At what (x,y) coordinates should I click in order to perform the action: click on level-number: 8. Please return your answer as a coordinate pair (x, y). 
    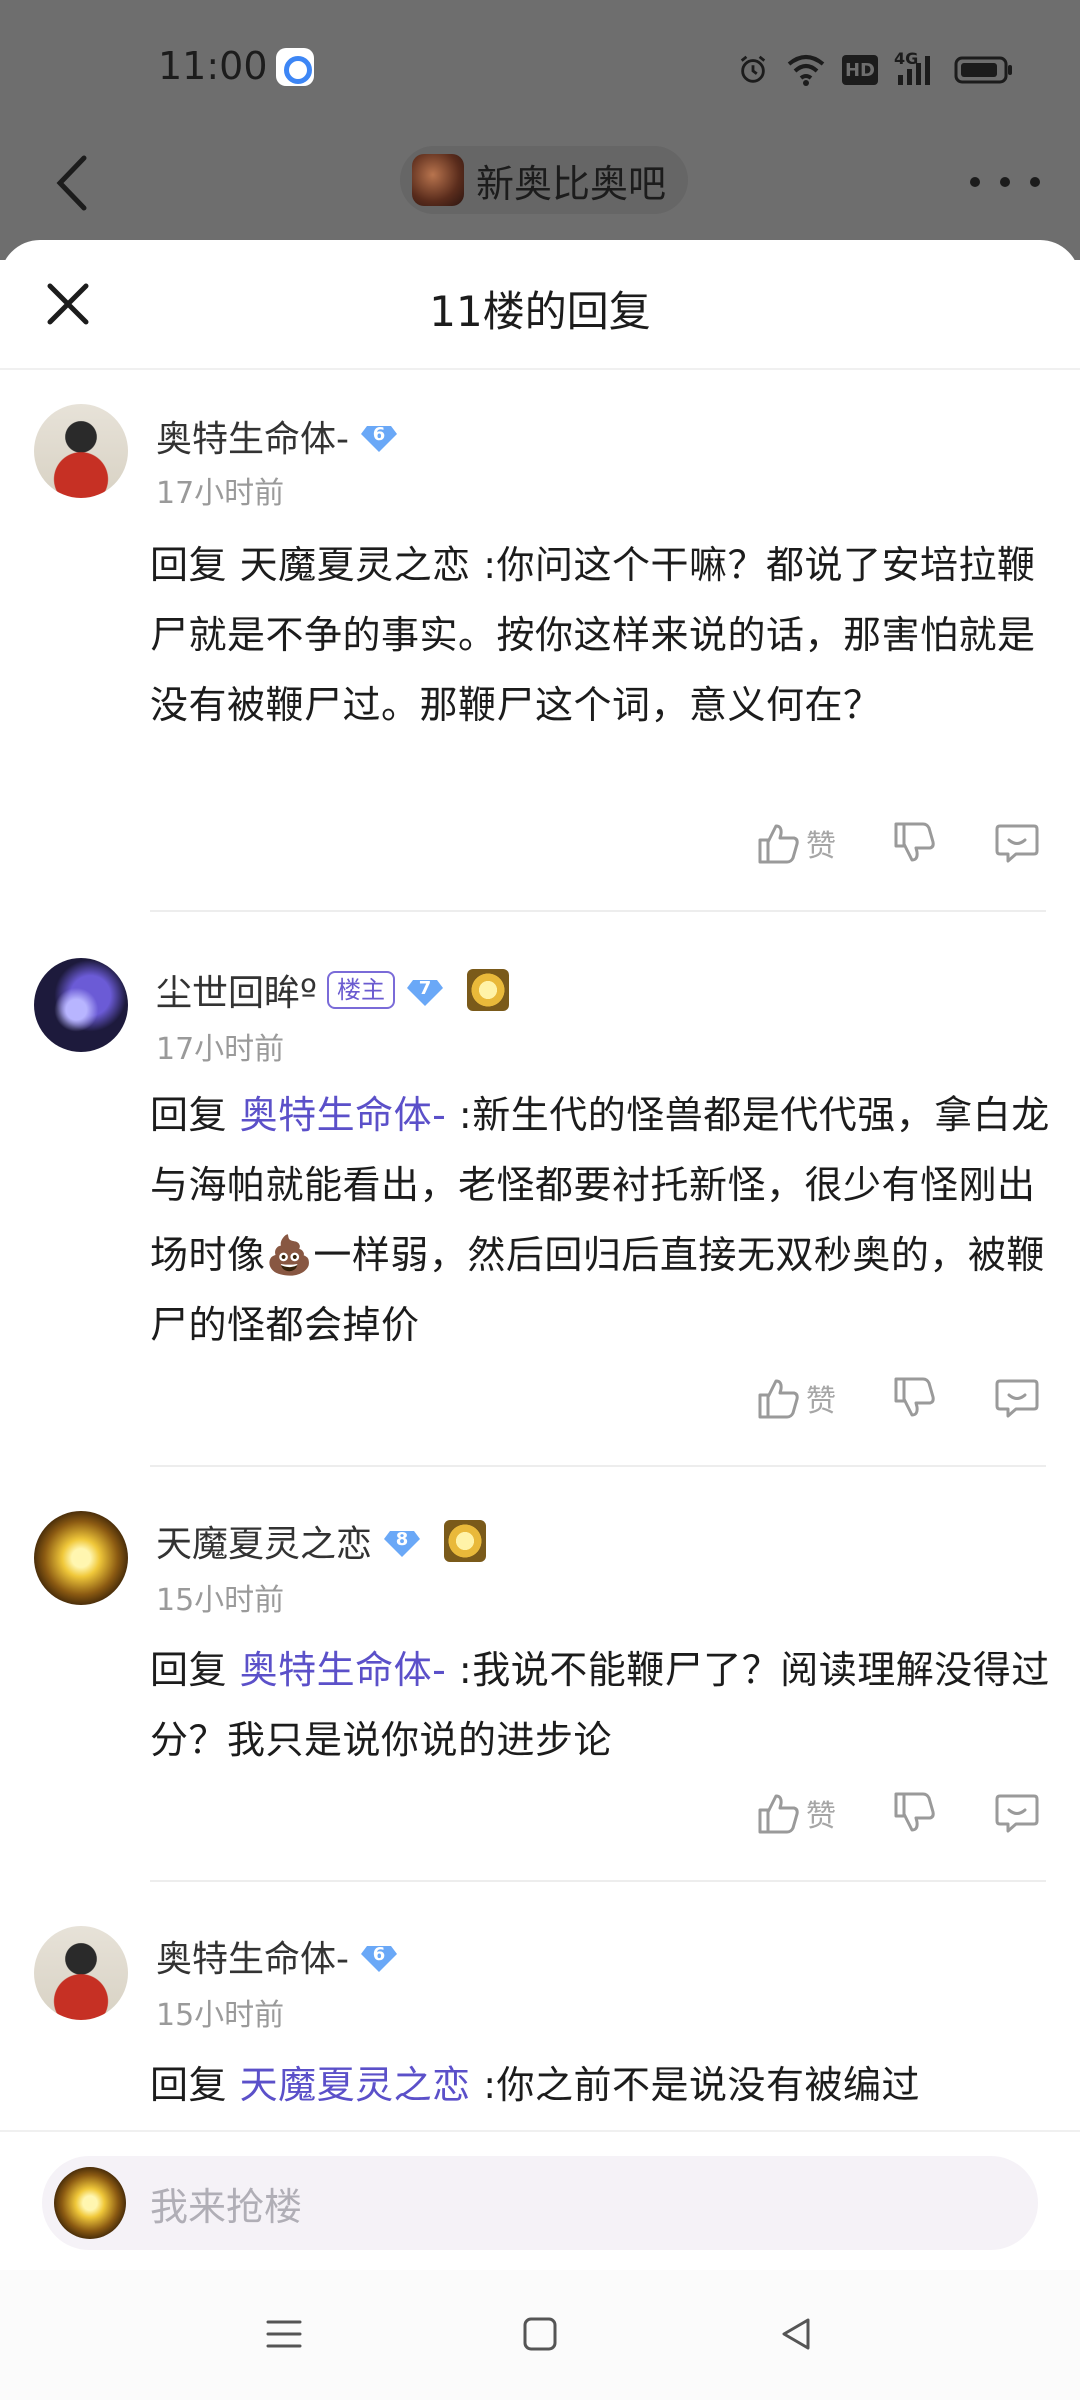
    Looking at the image, I should click on (402, 1539).